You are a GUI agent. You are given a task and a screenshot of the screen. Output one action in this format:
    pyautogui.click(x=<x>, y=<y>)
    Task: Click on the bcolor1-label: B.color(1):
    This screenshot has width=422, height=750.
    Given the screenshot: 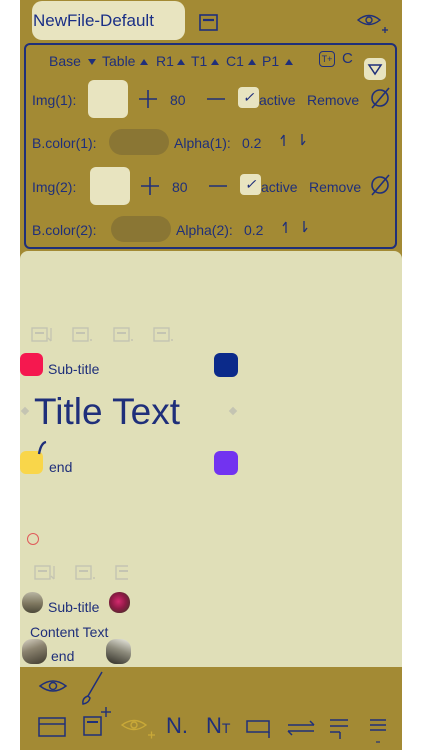 What is the action you would take?
    pyautogui.click(x=64, y=143)
    